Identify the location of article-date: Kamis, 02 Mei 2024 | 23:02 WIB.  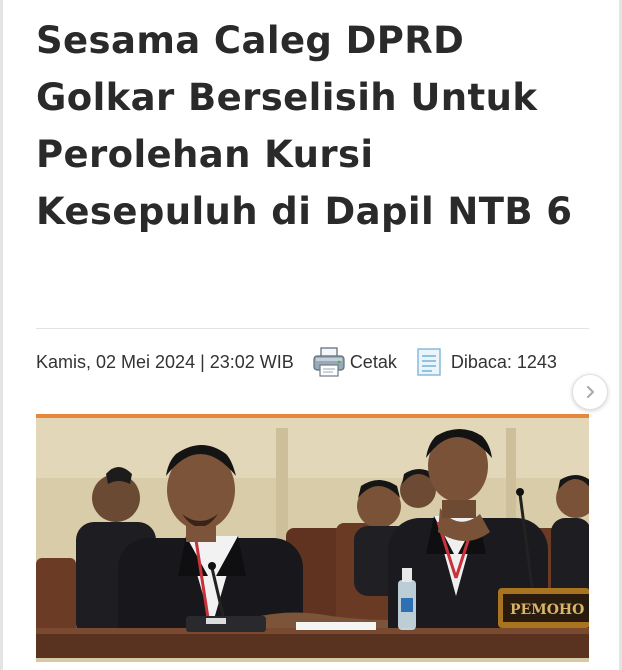
(165, 361).